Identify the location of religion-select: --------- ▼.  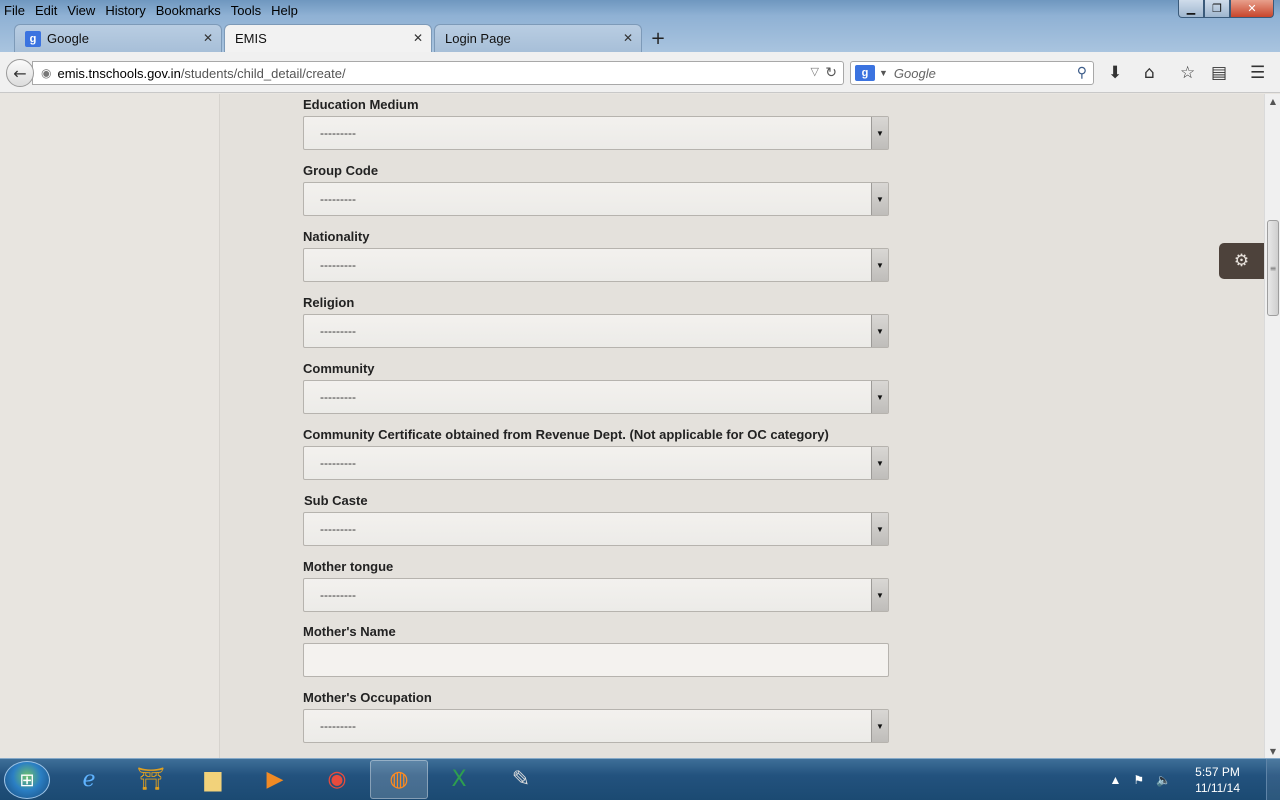
(596, 331).